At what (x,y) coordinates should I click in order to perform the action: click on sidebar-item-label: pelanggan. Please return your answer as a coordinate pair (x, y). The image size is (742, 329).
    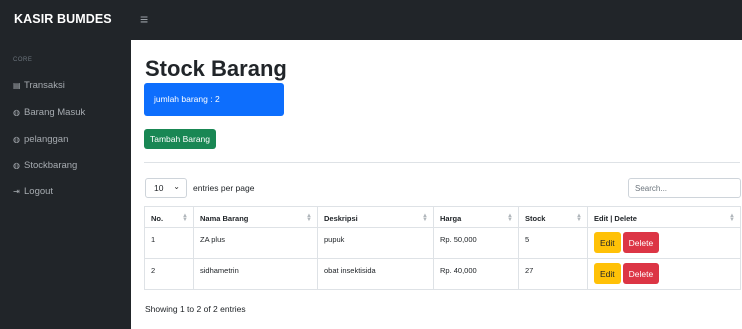
    Looking at the image, I should click on (46, 139).